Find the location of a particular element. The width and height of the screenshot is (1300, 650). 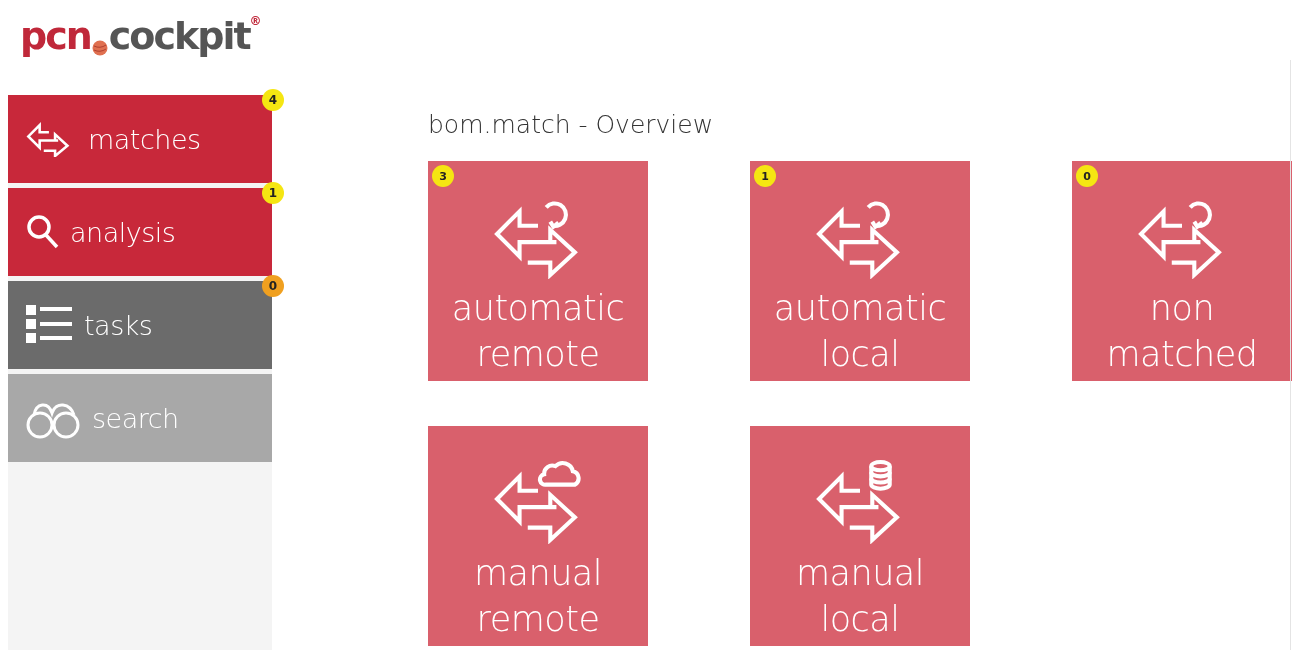

count-badge: 4 is located at coordinates (273, 100).